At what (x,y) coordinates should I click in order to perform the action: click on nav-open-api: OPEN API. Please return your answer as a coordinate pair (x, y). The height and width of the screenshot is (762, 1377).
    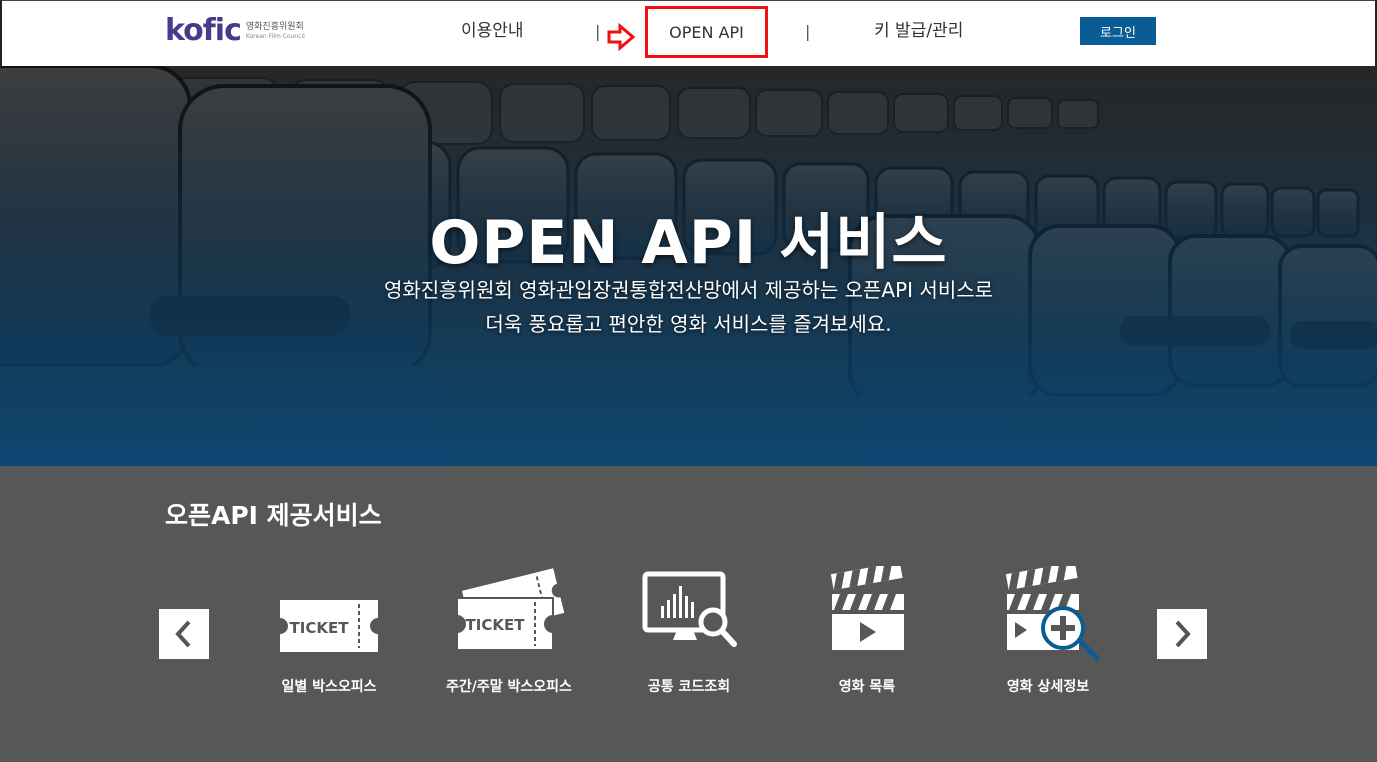
    Looking at the image, I should click on (706, 32).